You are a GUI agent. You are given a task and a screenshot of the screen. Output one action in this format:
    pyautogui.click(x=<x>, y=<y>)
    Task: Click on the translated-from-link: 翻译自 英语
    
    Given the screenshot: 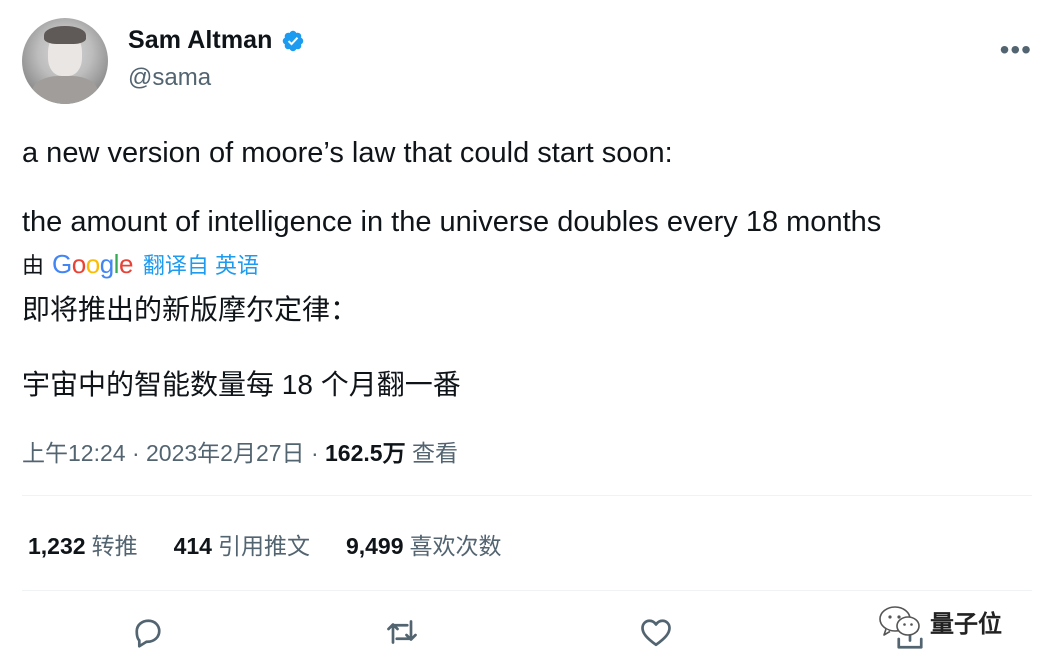 What is the action you would take?
    pyautogui.click(x=201, y=264)
    